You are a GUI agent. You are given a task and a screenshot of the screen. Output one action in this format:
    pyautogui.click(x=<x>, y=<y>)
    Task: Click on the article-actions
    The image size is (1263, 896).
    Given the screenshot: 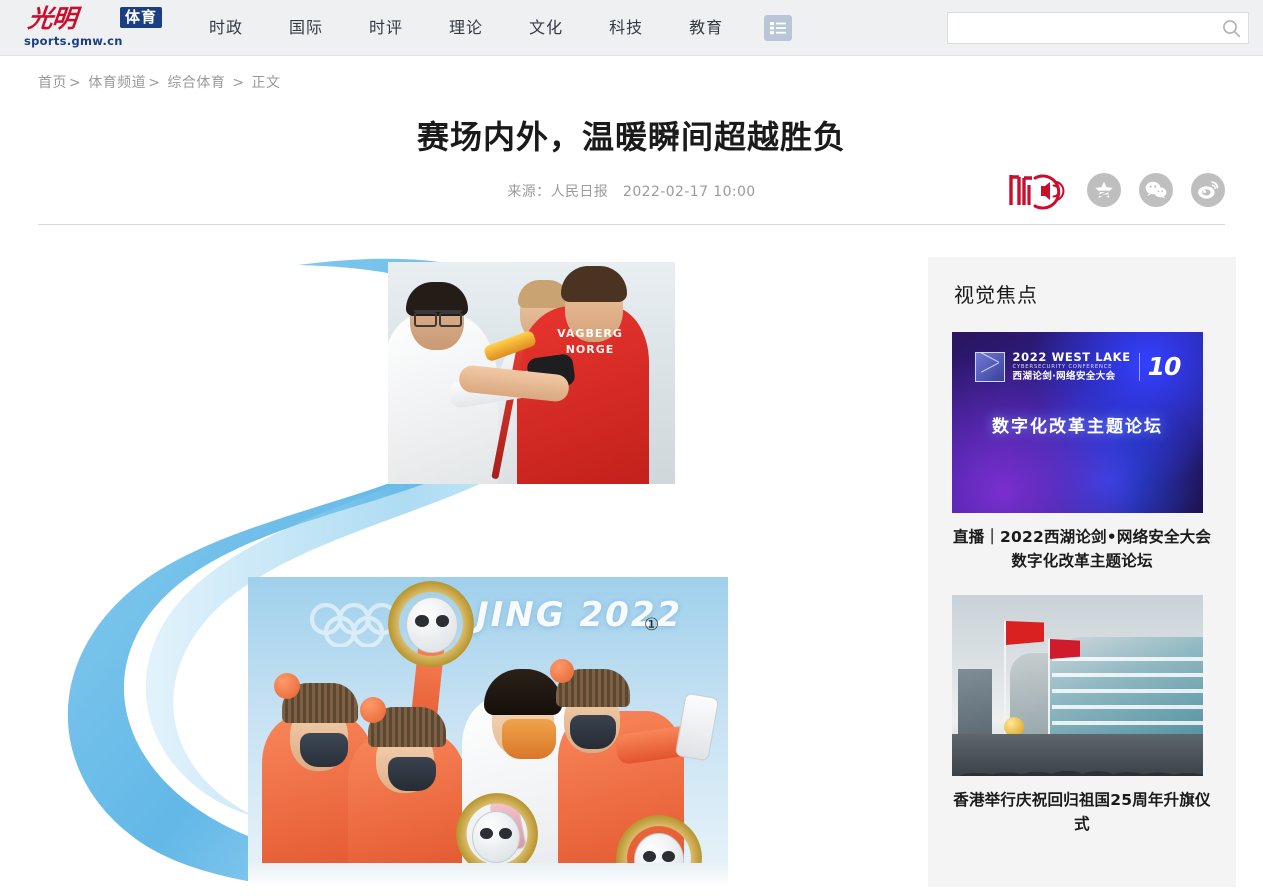 What is the action you would take?
    pyautogui.click(x=1116, y=190)
    